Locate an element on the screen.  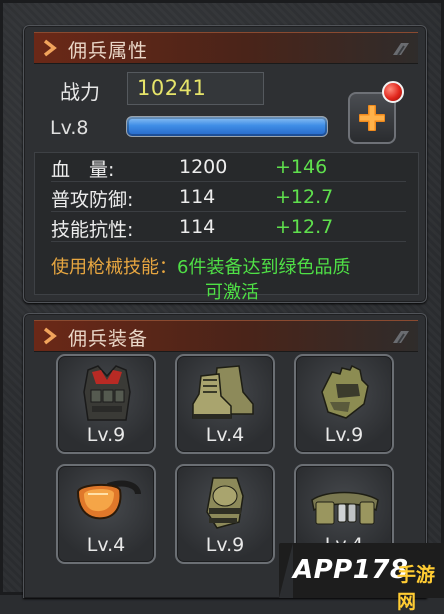
equipment-slot-armor: Lv.9 is located at coordinates (106, 404).